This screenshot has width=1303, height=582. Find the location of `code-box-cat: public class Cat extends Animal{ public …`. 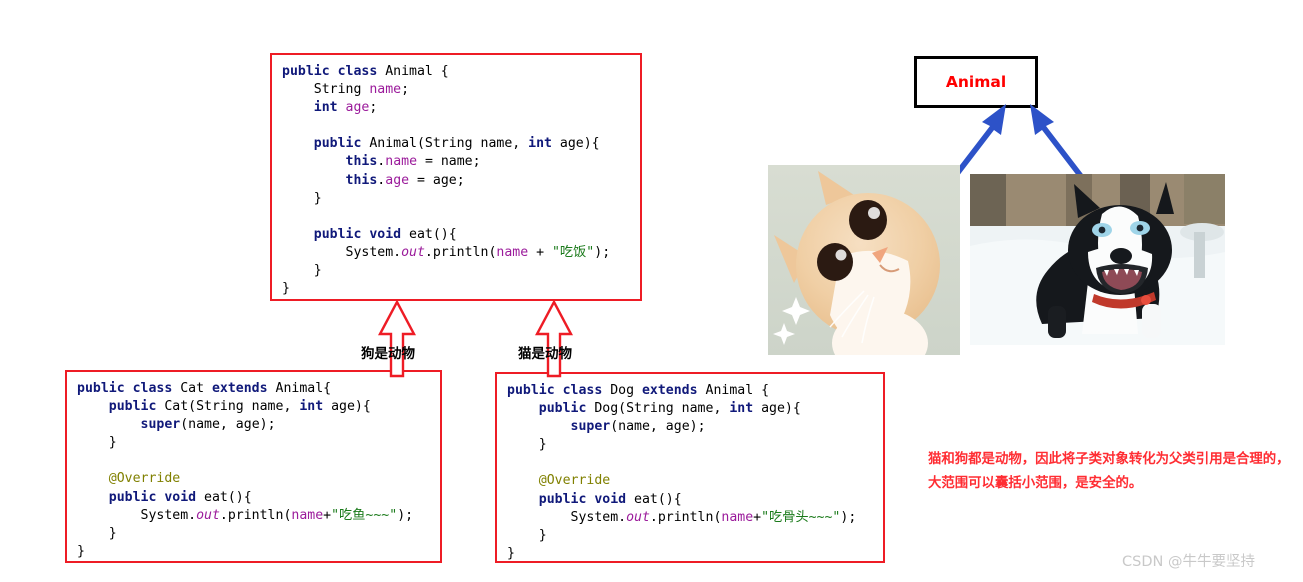

code-box-cat: public class Cat extends Animal{ public … is located at coordinates (253, 466).